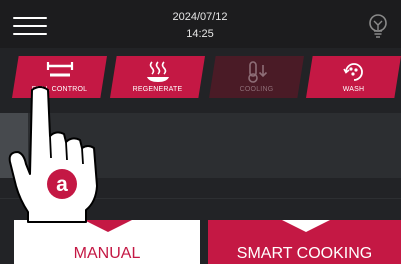 The height and width of the screenshot is (264, 401). Describe the element at coordinates (304, 242) in the screenshot. I see `smart-cooking-button: SMART COOKING` at that location.